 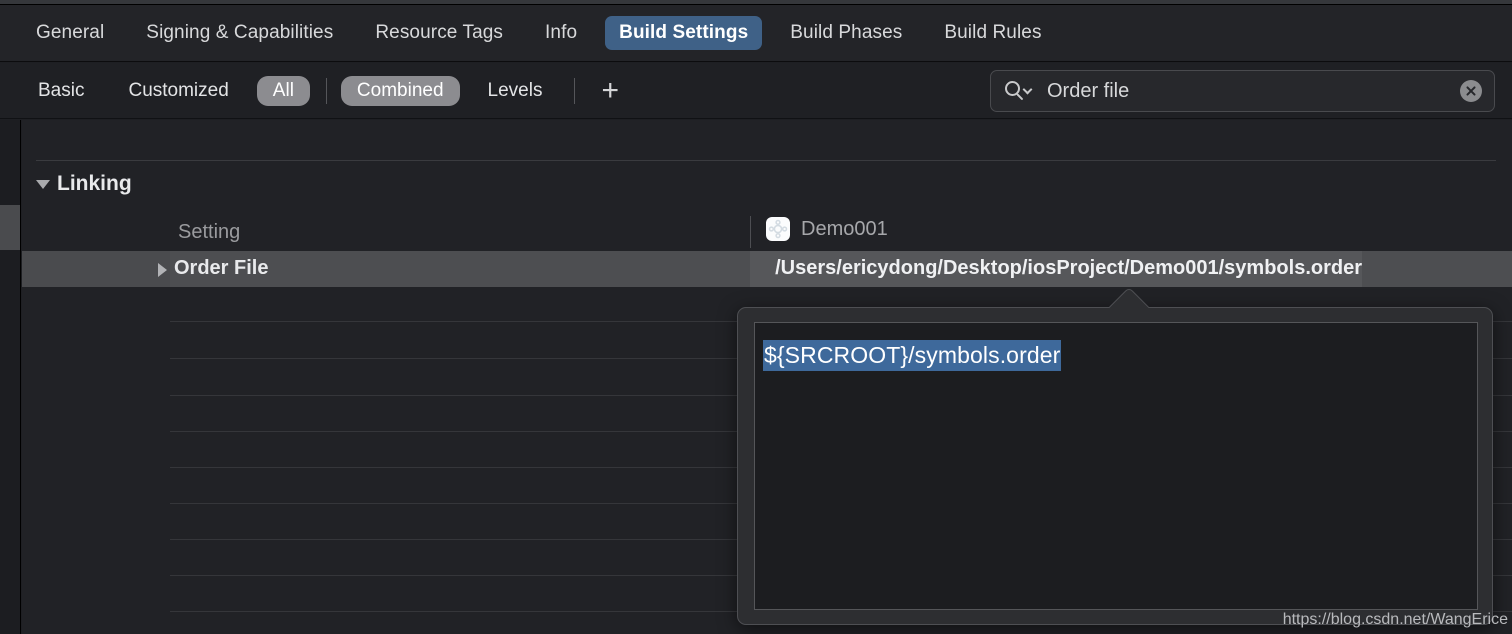 I want to click on top-divider, so click(x=766, y=160).